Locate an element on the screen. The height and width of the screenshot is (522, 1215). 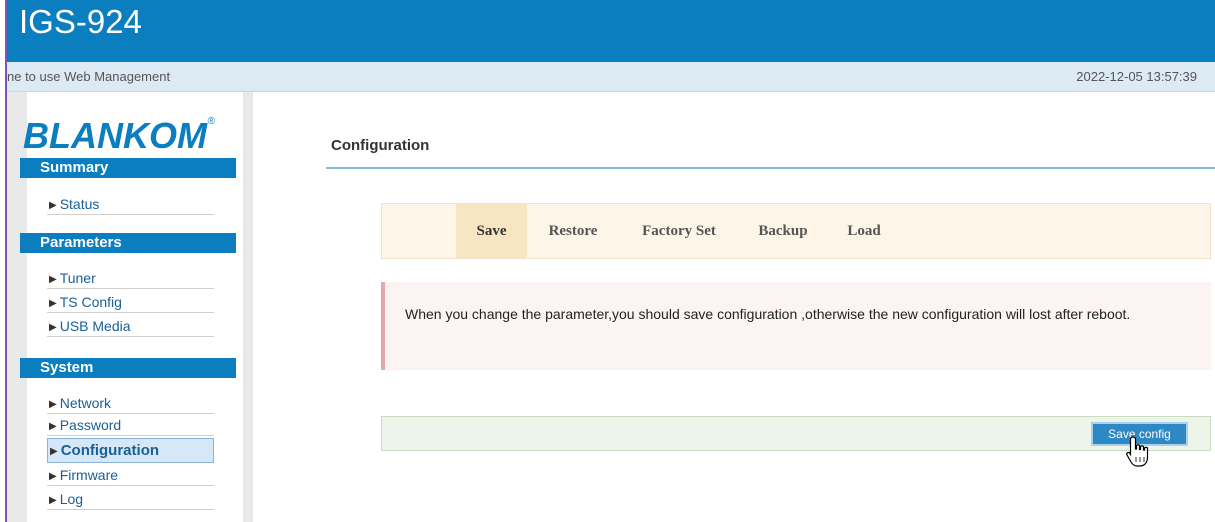
tab-backup: Backup is located at coordinates (783, 231).